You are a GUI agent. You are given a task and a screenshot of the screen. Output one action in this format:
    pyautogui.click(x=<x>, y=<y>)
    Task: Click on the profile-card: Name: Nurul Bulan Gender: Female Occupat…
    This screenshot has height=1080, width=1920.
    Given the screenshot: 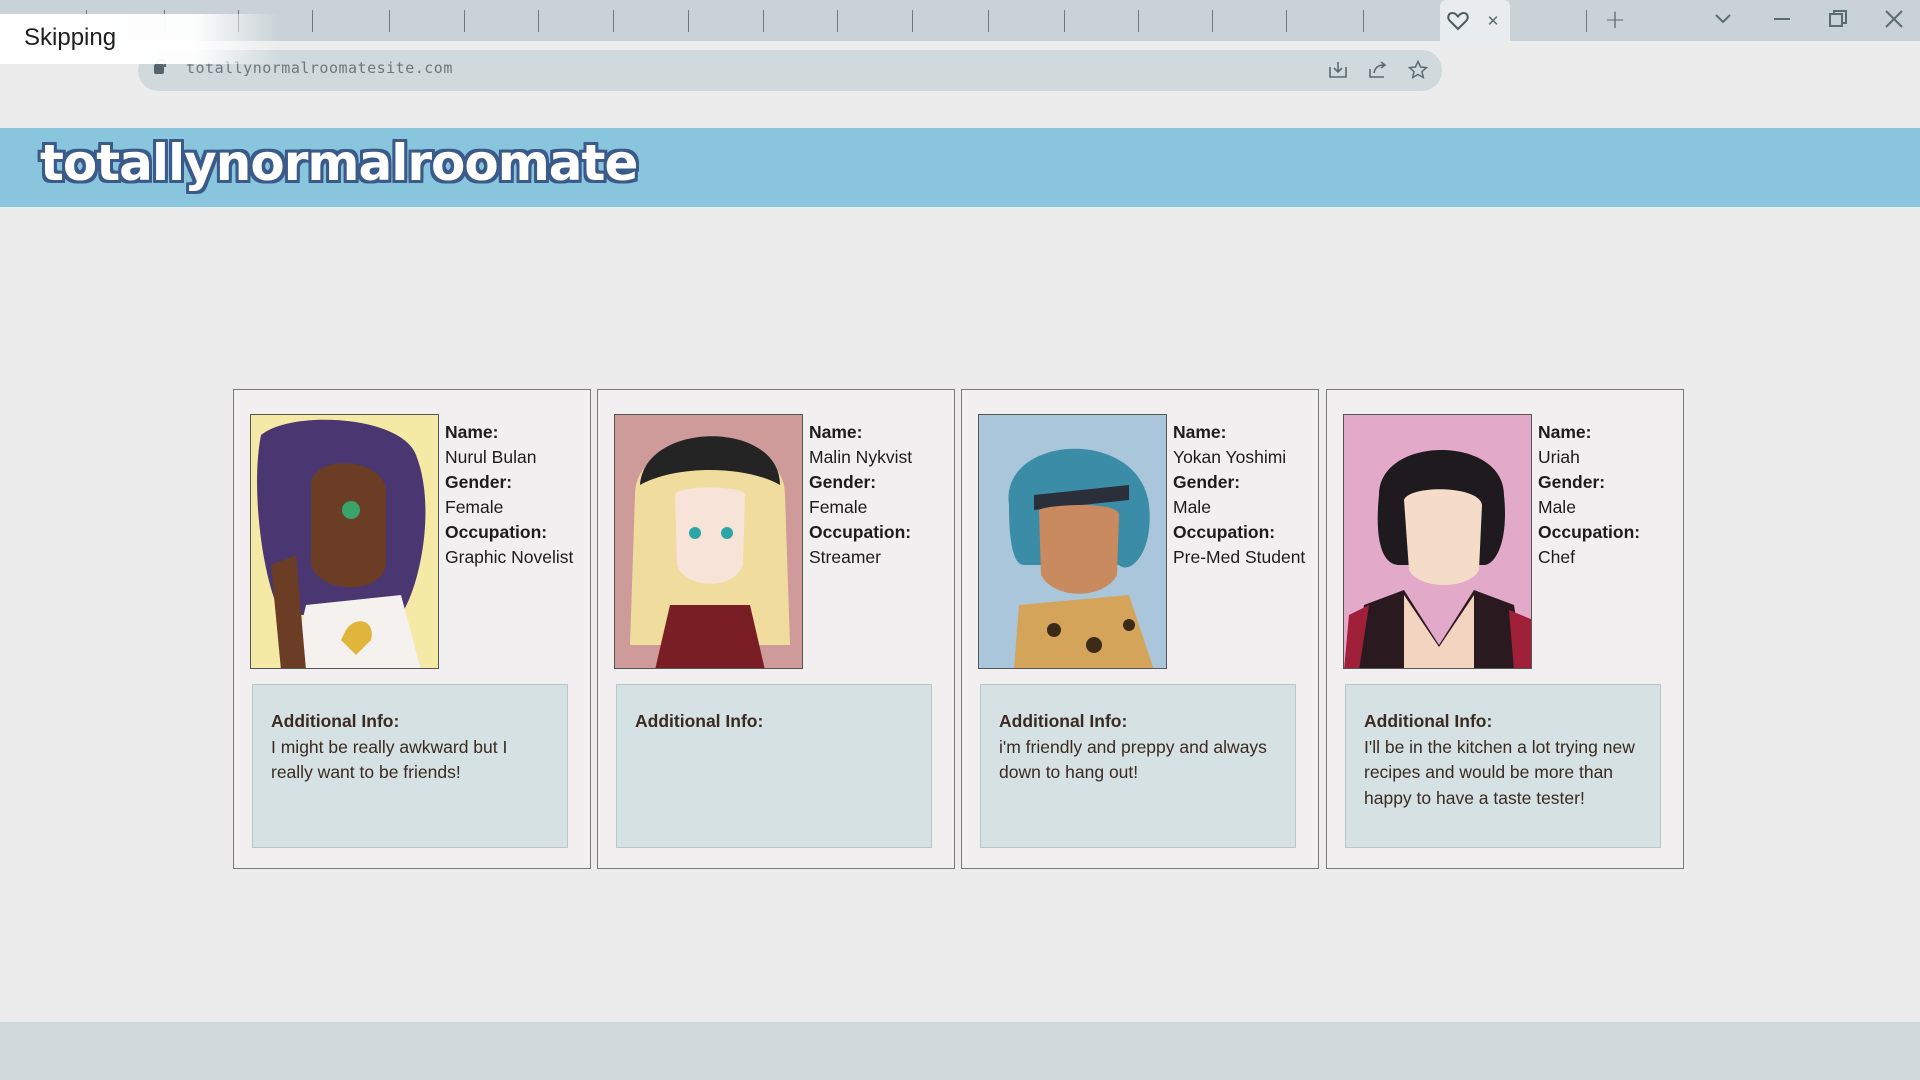 What is the action you would take?
    pyautogui.click(x=412, y=629)
    